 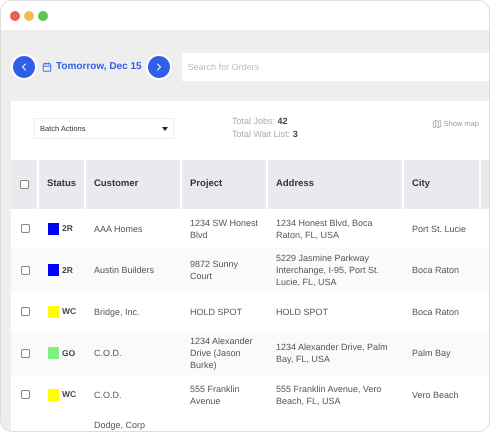 I want to click on city-cell-text: Vero Beach, so click(x=435, y=395).